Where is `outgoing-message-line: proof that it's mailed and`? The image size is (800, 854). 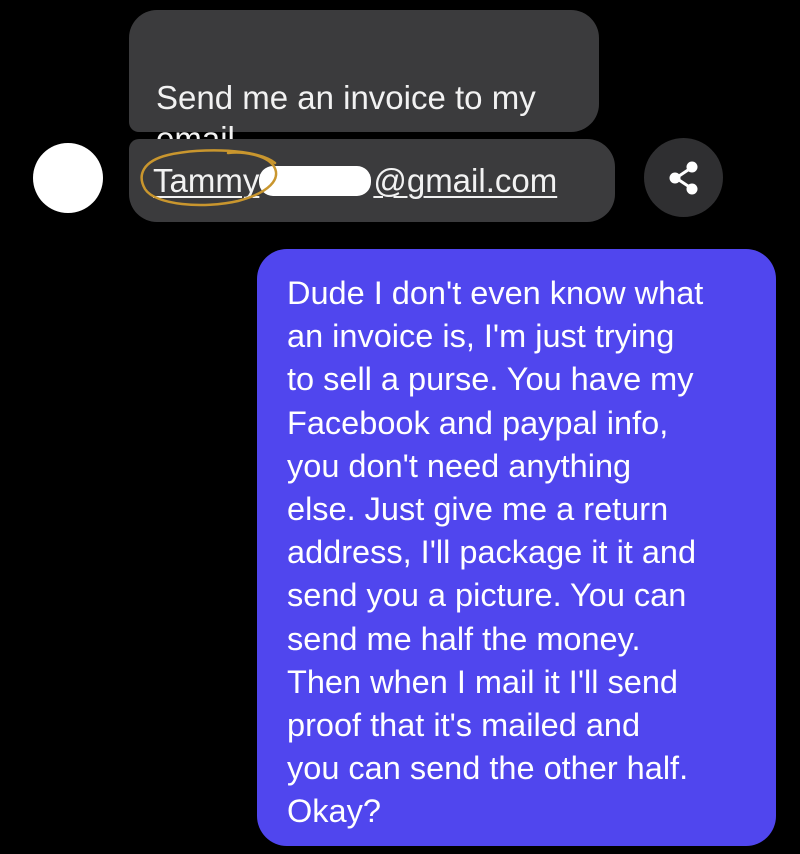
outgoing-message-line: proof that it's mailed and is located at coordinates (464, 725).